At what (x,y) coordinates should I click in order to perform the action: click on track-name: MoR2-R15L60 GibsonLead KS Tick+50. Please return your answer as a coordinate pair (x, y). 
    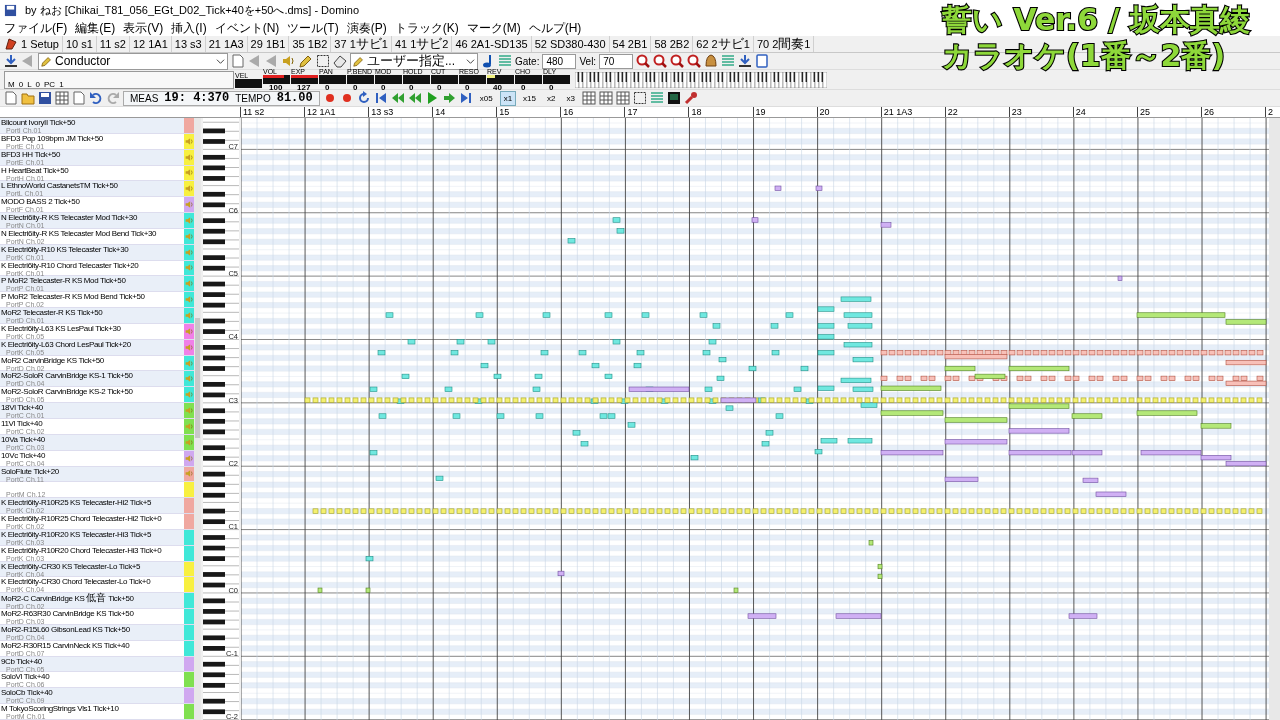
    Looking at the image, I should click on (92, 629).